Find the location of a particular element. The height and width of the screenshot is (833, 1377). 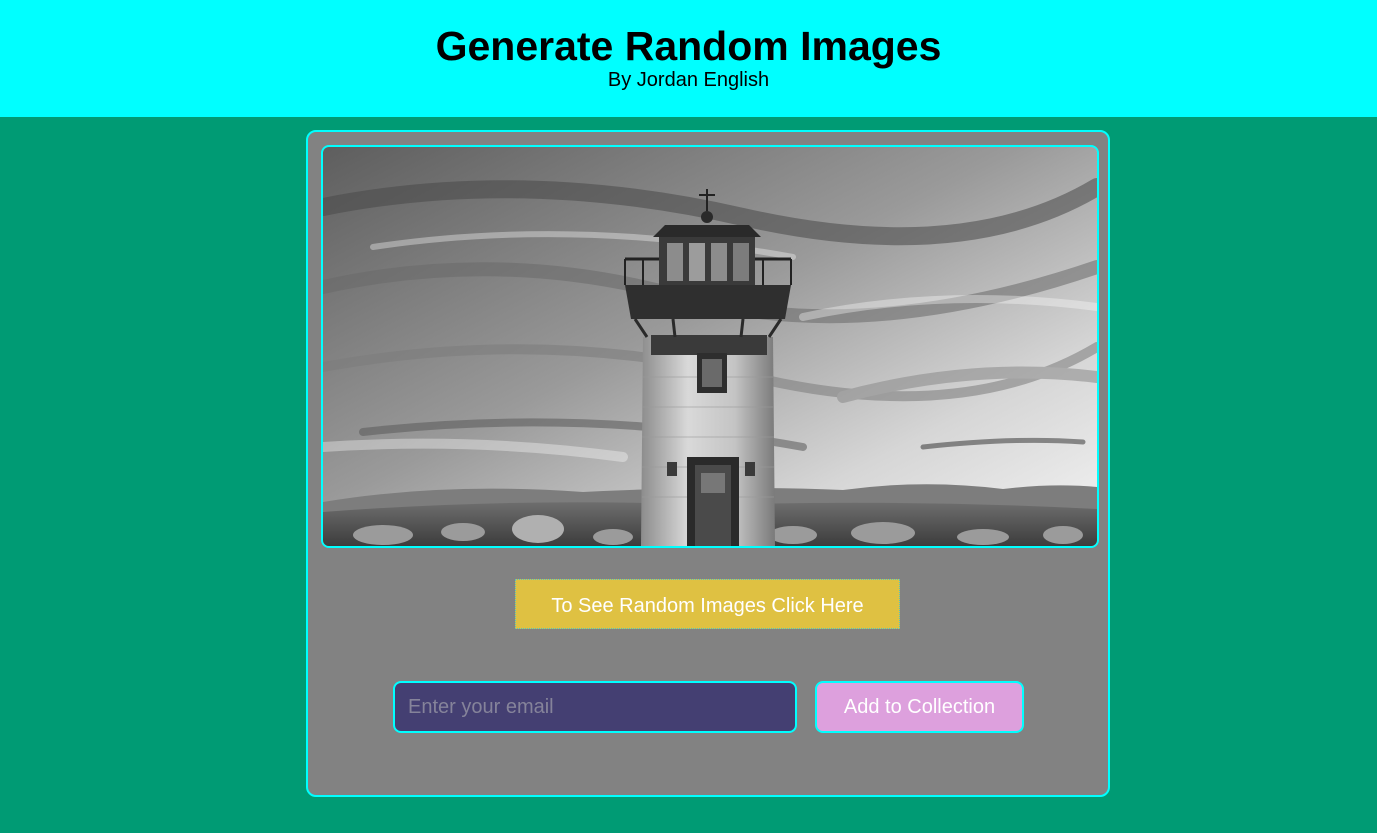

author-subtitle: By Jordan English is located at coordinates (688, 80).